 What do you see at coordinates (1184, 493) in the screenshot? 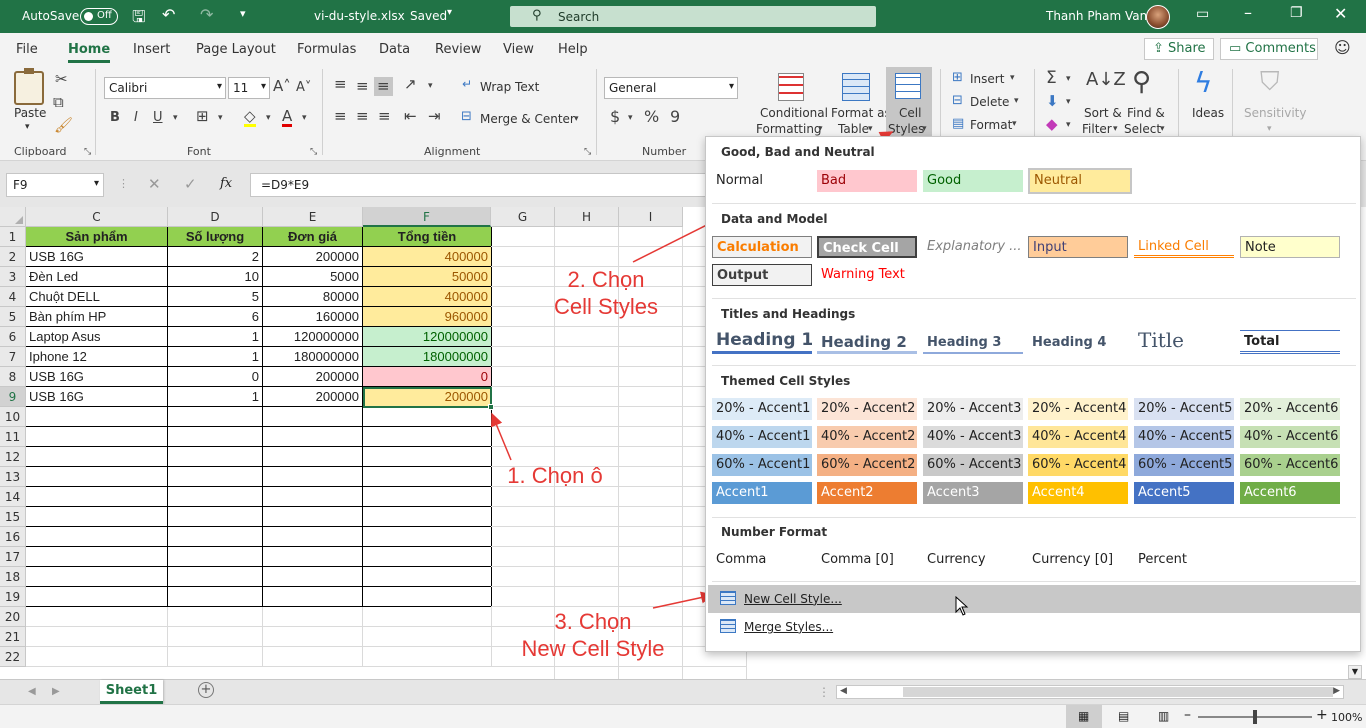
I see `style-themed-accent: Accent5` at bounding box center [1184, 493].